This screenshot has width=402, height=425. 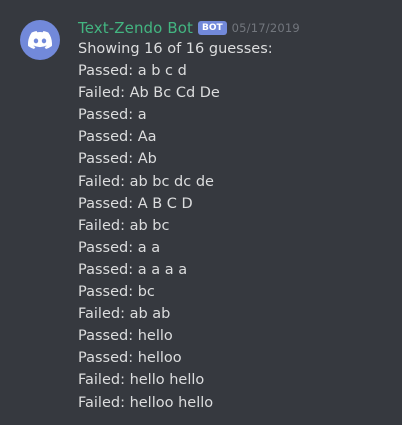 What do you see at coordinates (212, 28) in the screenshot?
I see `bot-badge: BOT` at bounding box center [212, 28].